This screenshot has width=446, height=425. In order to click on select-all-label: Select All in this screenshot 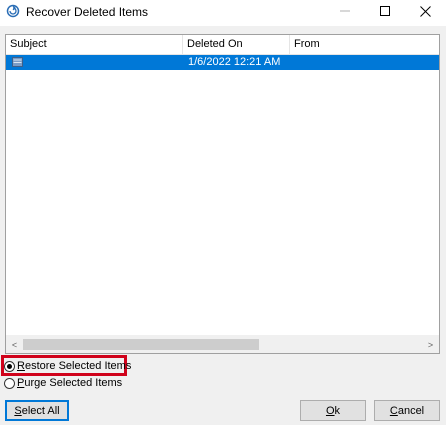, I will do `click(37, 410)`.